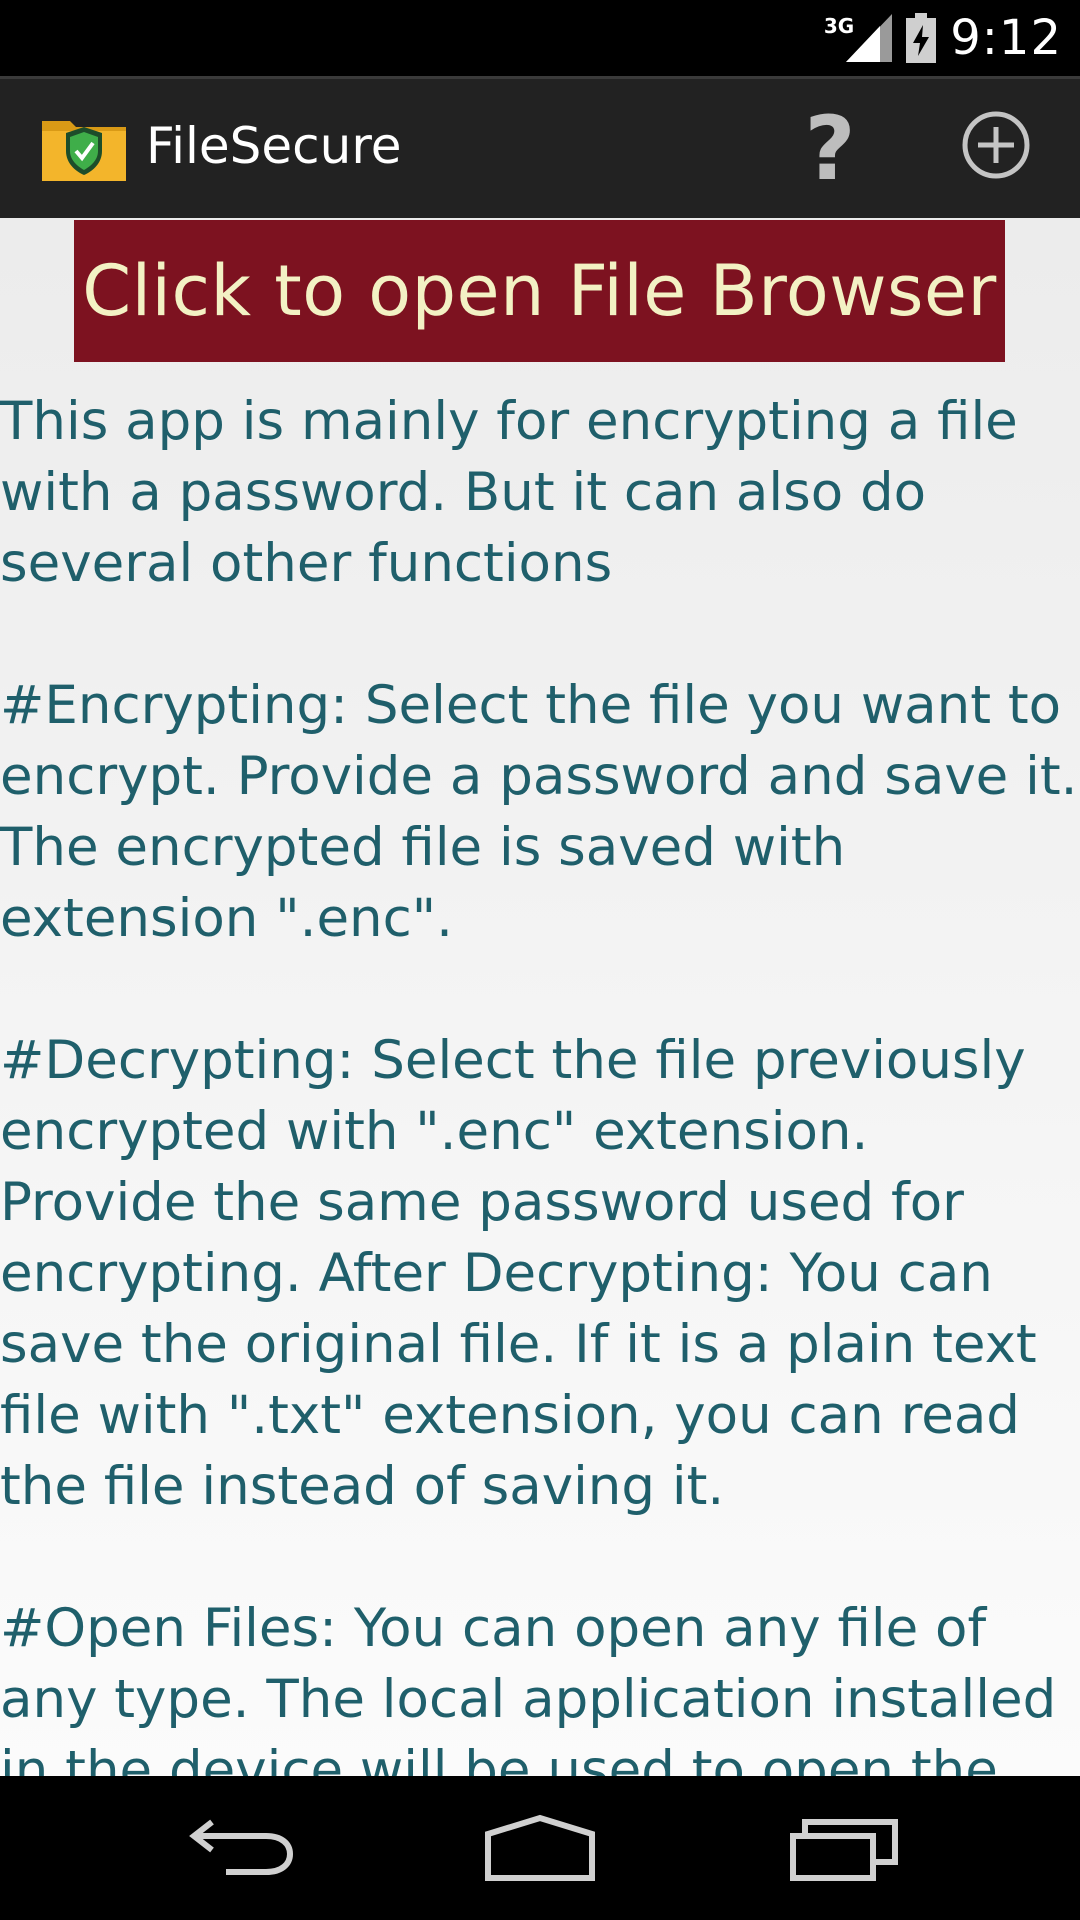 The image size is (1080, 1920). I want to click on navigation-bar, so click(540, 1848).